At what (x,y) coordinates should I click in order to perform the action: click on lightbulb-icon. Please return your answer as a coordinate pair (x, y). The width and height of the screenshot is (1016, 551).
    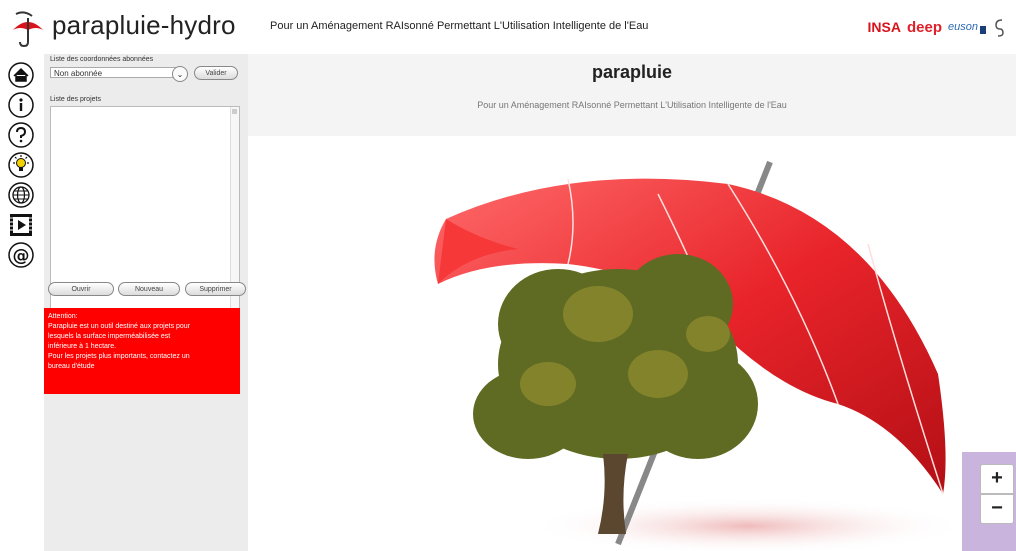
    Looking at the image, I should click on (21, 165).